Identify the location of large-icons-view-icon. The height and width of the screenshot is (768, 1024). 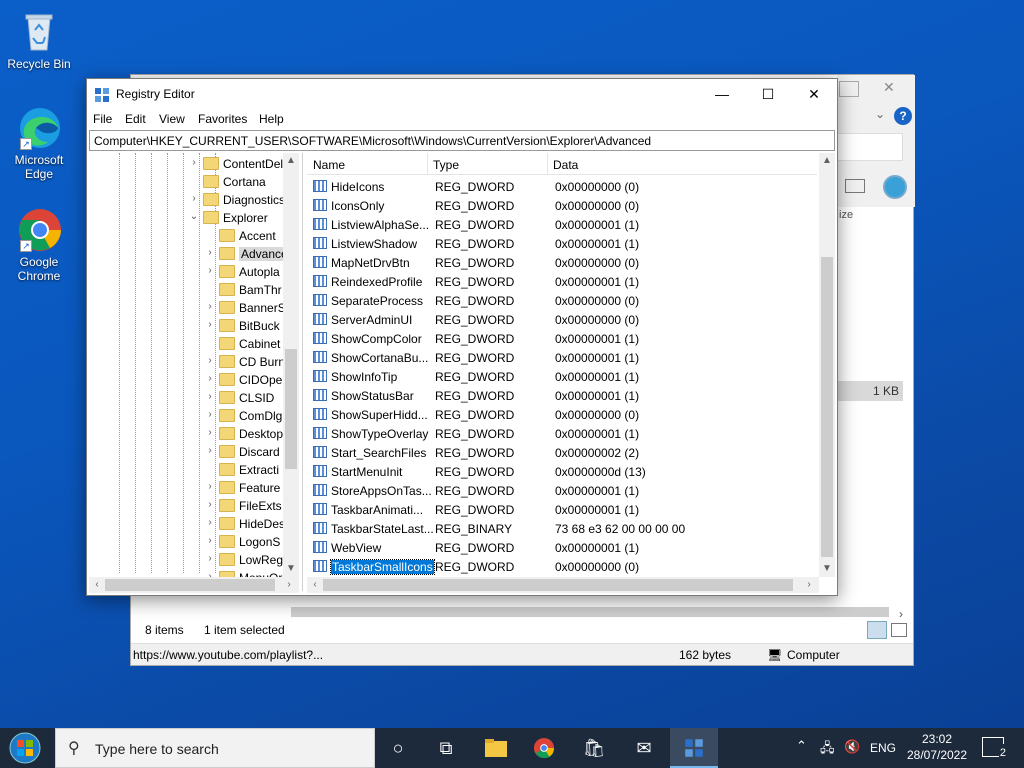
(899, 630).